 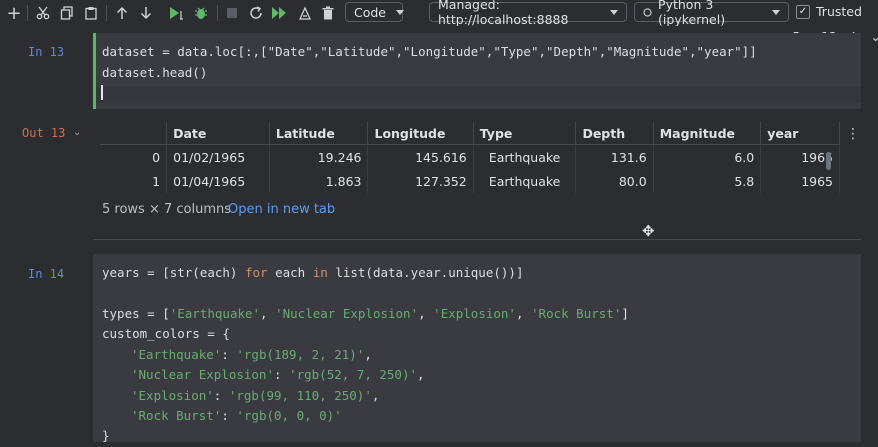 What do you see at coordinates (803, 11) in the screenshot?
I see `check-icon: ✓` at bounding box center [803, 11].